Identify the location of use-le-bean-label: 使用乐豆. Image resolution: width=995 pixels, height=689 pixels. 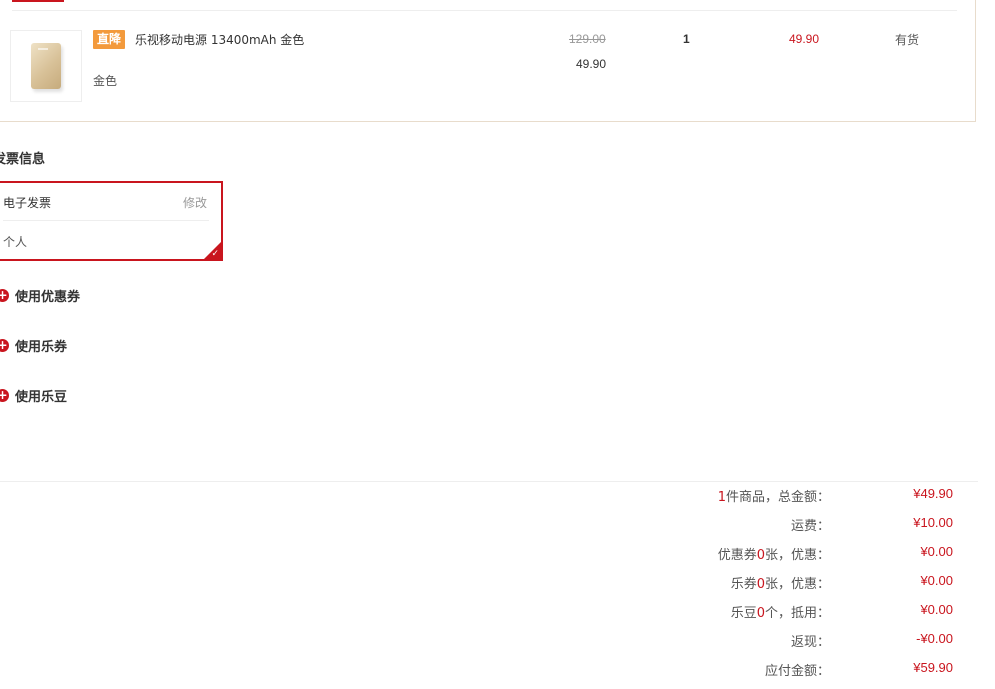
(41, 397).